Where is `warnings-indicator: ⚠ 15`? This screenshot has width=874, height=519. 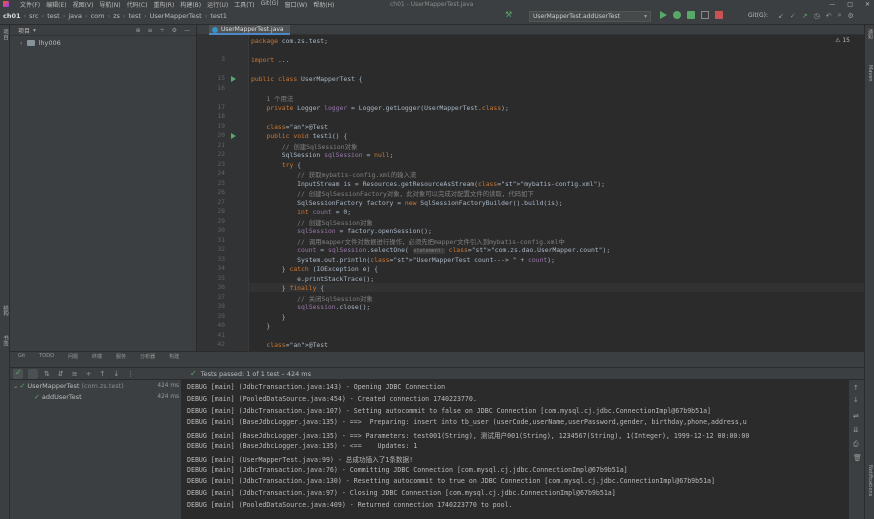
warnings-indicator: ⚠ 15 is located at coordinates (842, 40).